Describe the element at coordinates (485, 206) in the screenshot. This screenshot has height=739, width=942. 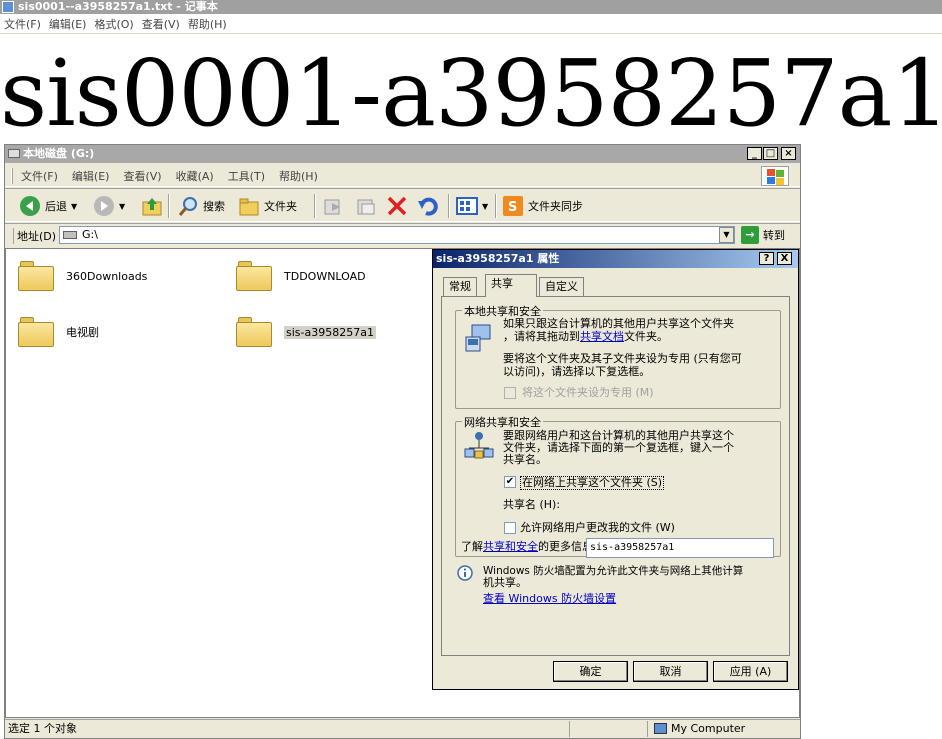
I see `views-dropdown-icon: ▼` at that location.